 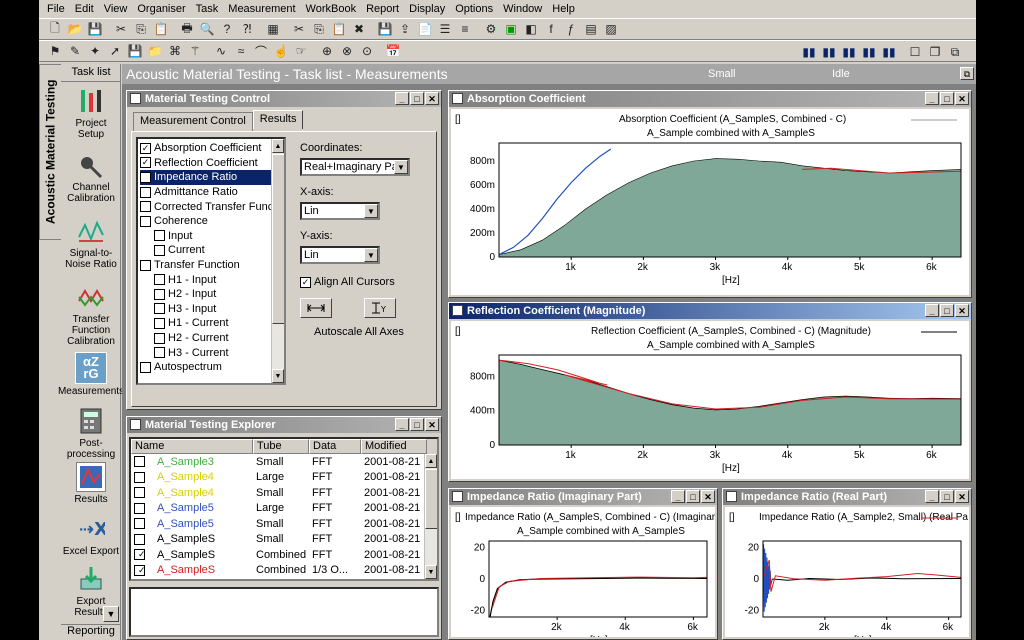 What do you see at coordinates (91, 535) in the screenshot?
I see `sidebar-item-excel-export: ⇢X Excel Export` at bounding box center [91, 535].